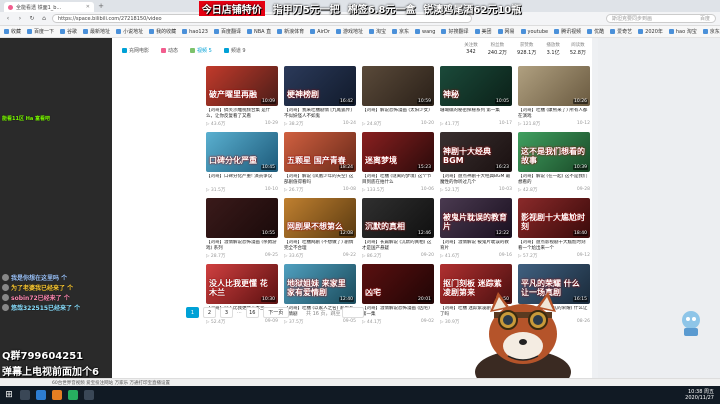 The height and width of the screenshot is (404, 720). What do you see at coordinates (242, 218) in the screenshot?
I see `video-thumbnail: 10:55` at bounding box center [242, 218].